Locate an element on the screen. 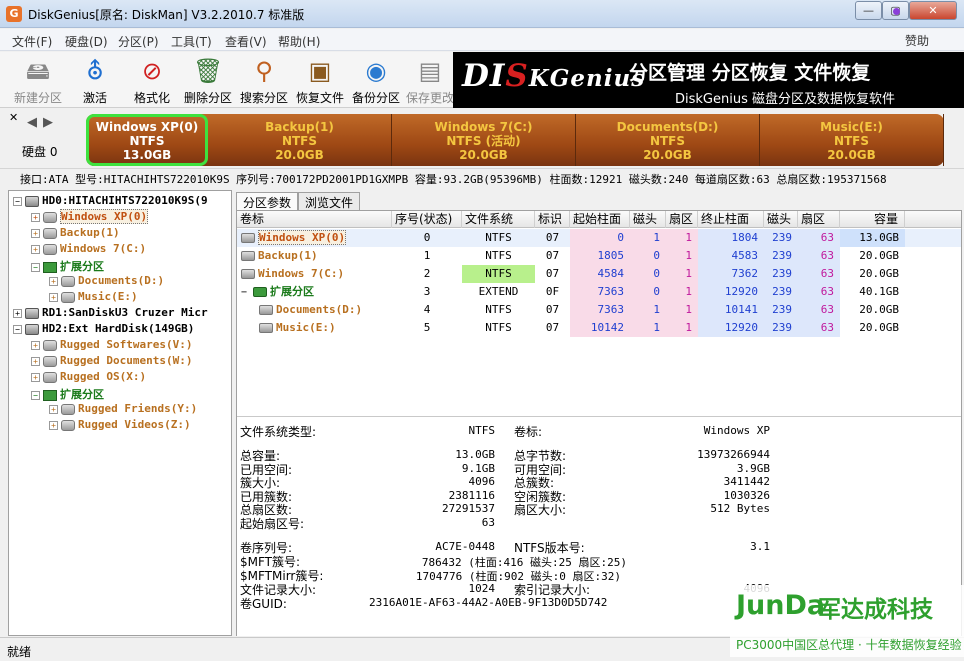 This screenshot has height=661, width=964. toolbar-label: 删除分区 is located at coordinates (207, 98).